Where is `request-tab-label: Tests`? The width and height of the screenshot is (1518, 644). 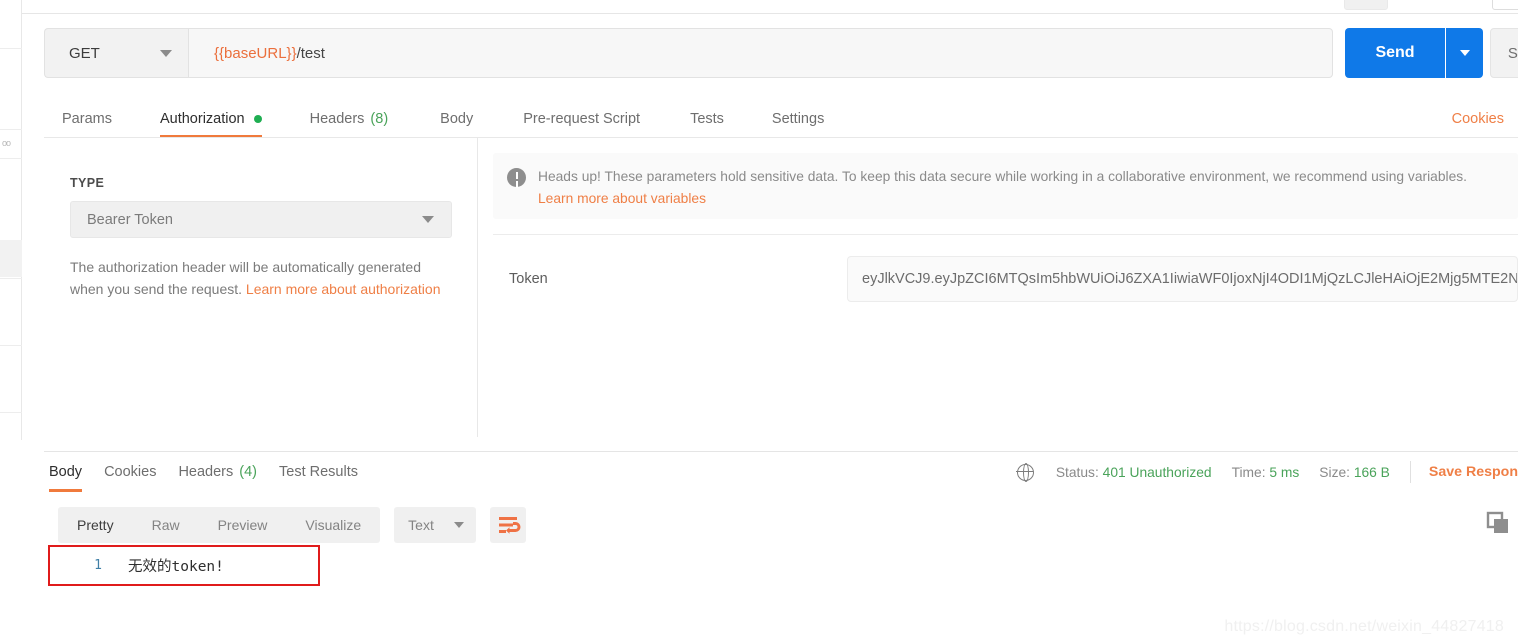
request-tab-label: Tests is located at coordinates (707, 118).